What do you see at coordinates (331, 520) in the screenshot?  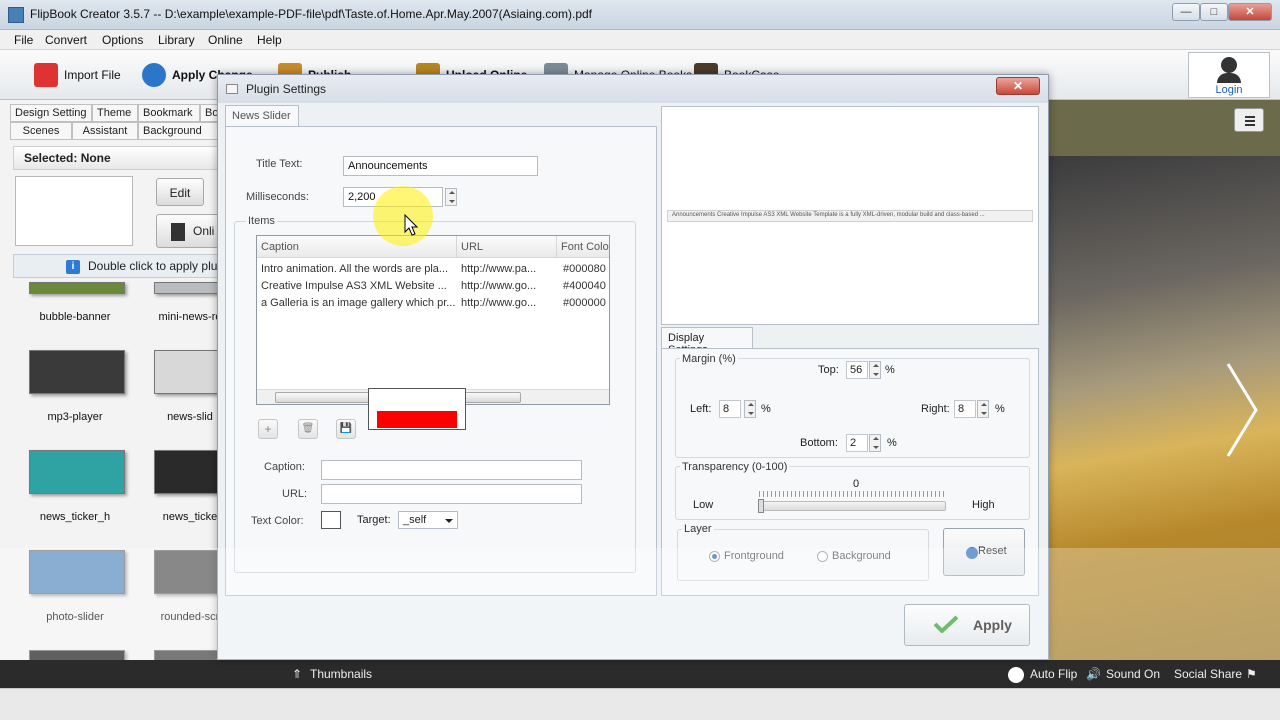 I see `text-color-swatch` at bounding box center [331, 520].